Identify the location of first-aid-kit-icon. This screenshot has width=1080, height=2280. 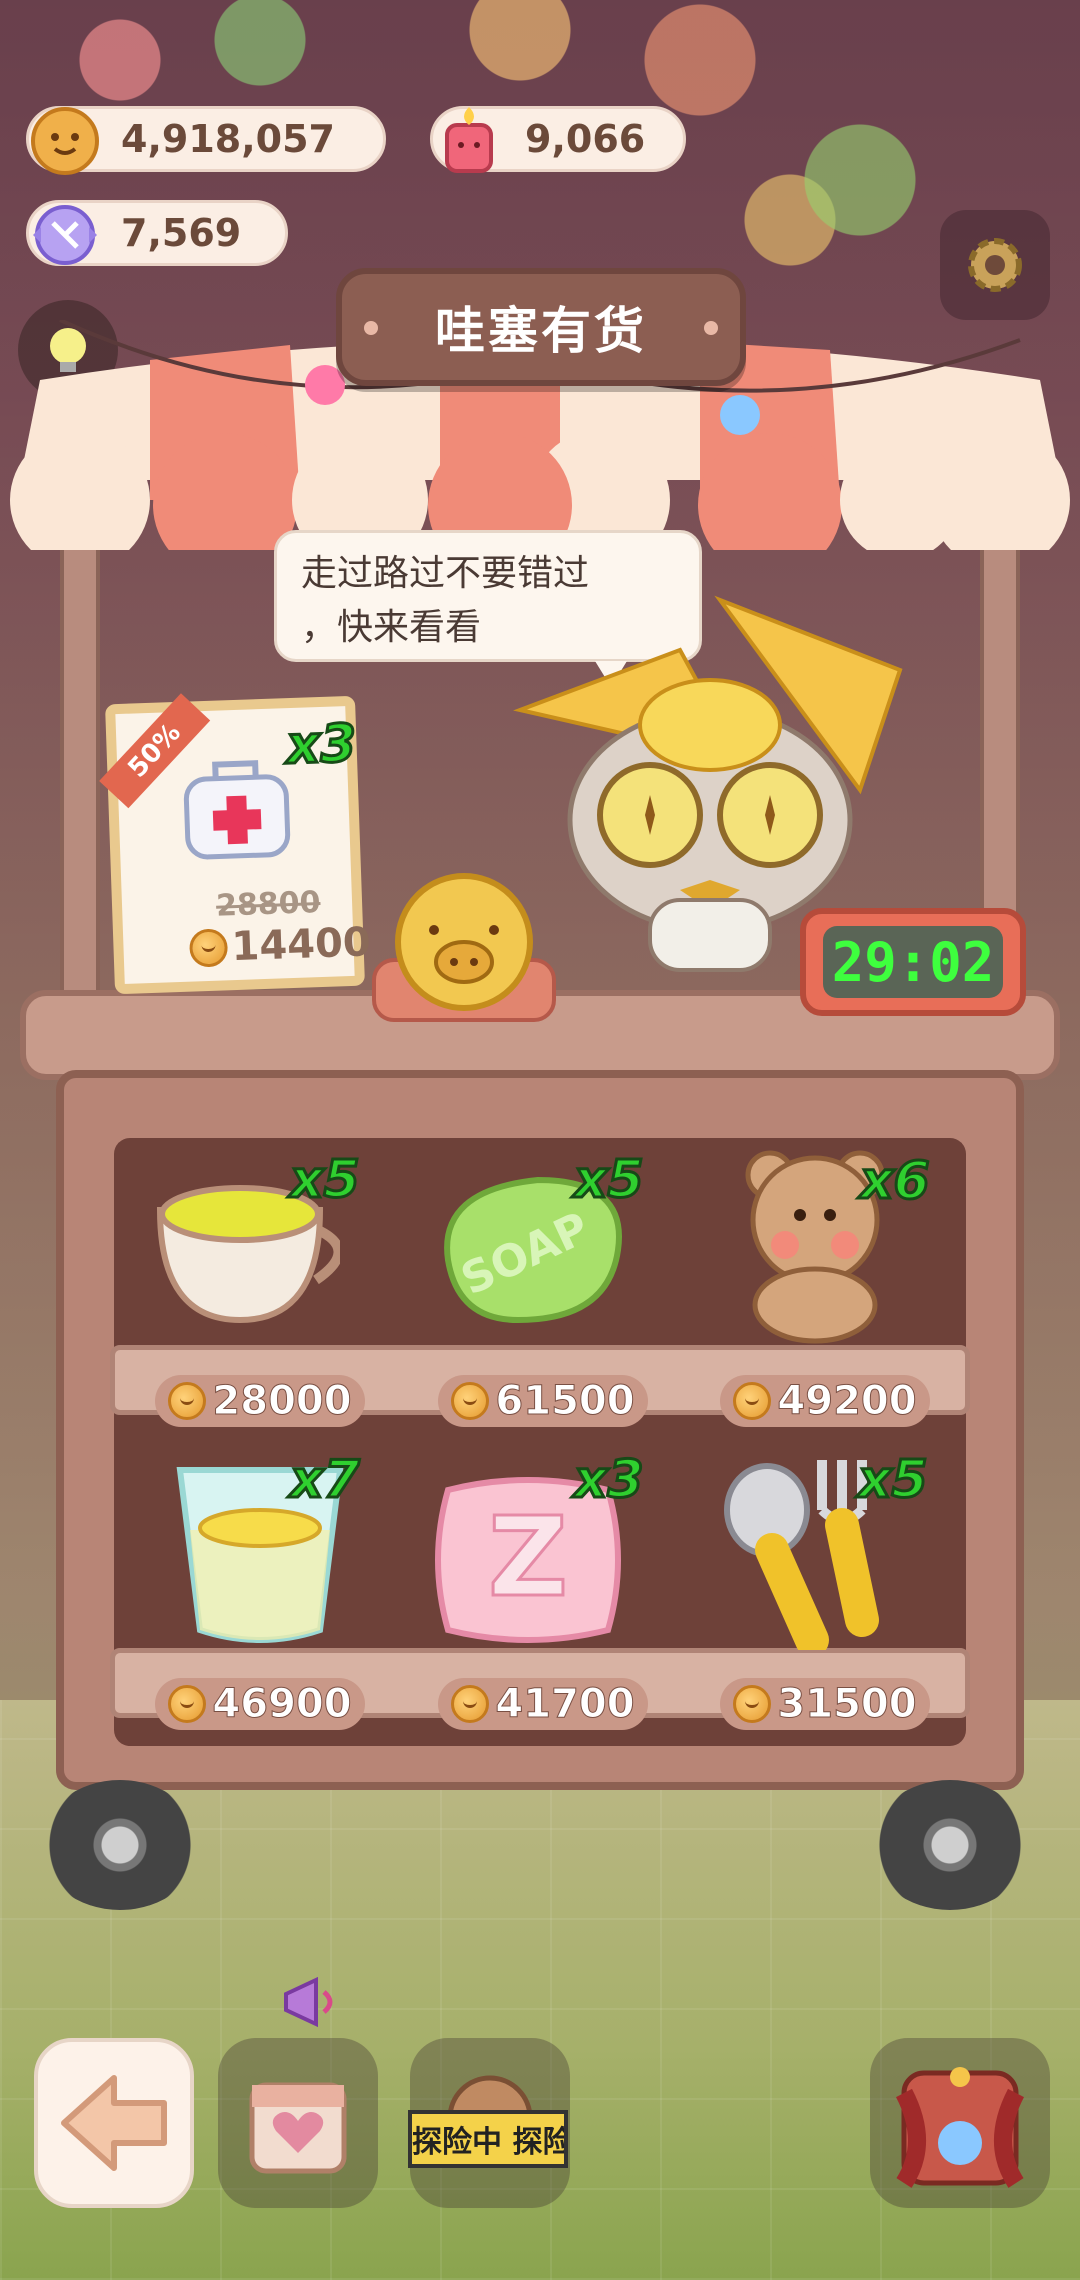
(237, 810).